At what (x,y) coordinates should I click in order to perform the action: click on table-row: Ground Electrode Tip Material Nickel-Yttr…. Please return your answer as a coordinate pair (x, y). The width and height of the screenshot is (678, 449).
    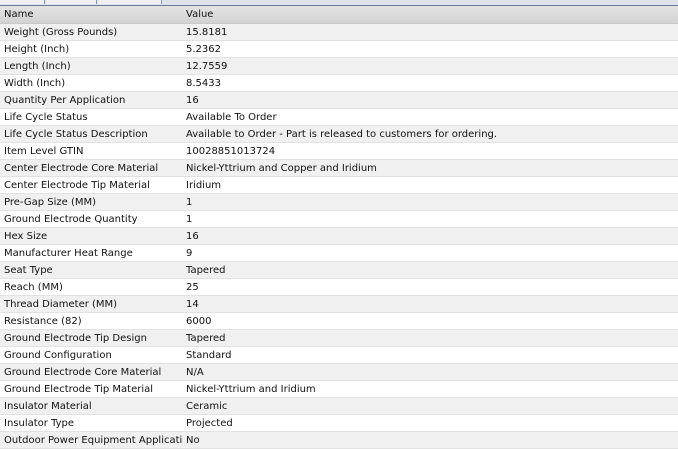
    Looking at the image, I should click on (339, 389).